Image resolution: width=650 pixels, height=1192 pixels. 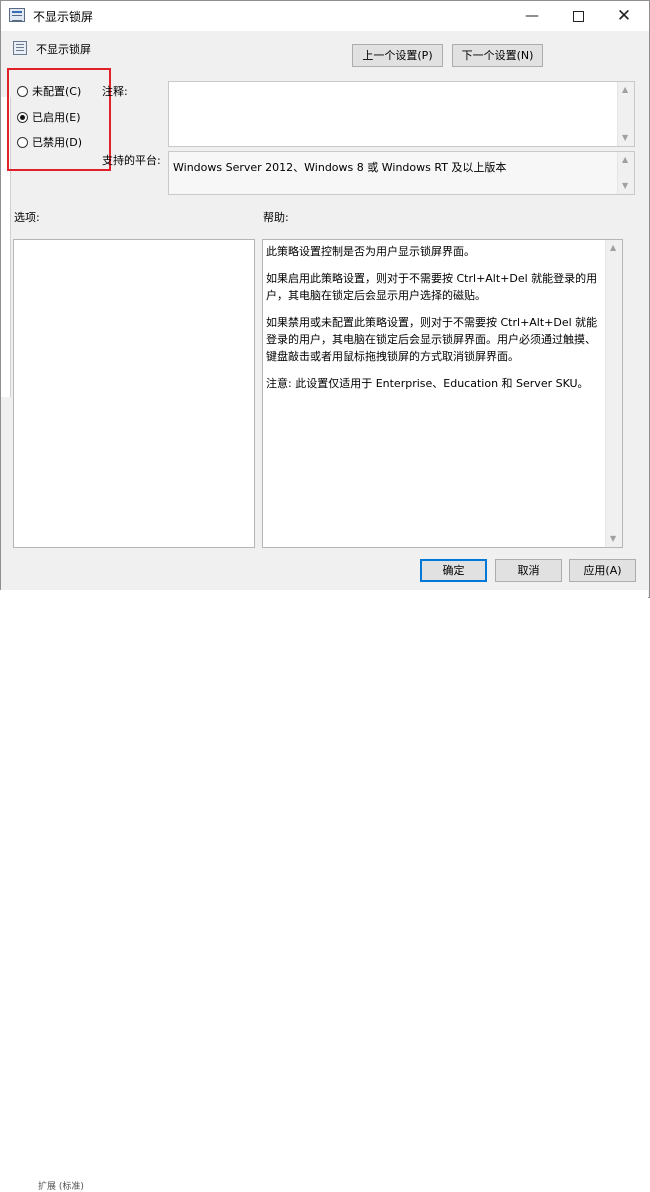 I want to click on previous-setting-button: 上一个设置(P), so click(x=397, y=55).